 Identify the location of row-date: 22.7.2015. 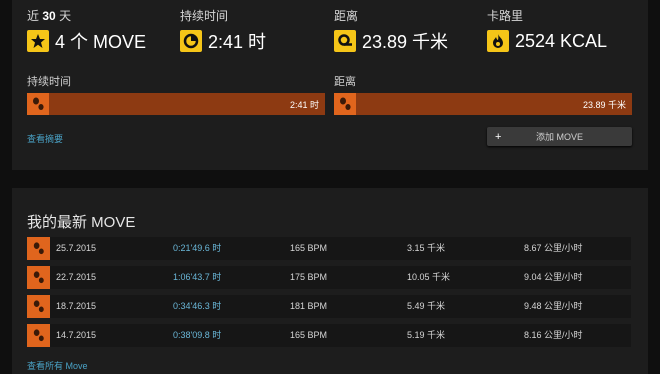
(76, 277).